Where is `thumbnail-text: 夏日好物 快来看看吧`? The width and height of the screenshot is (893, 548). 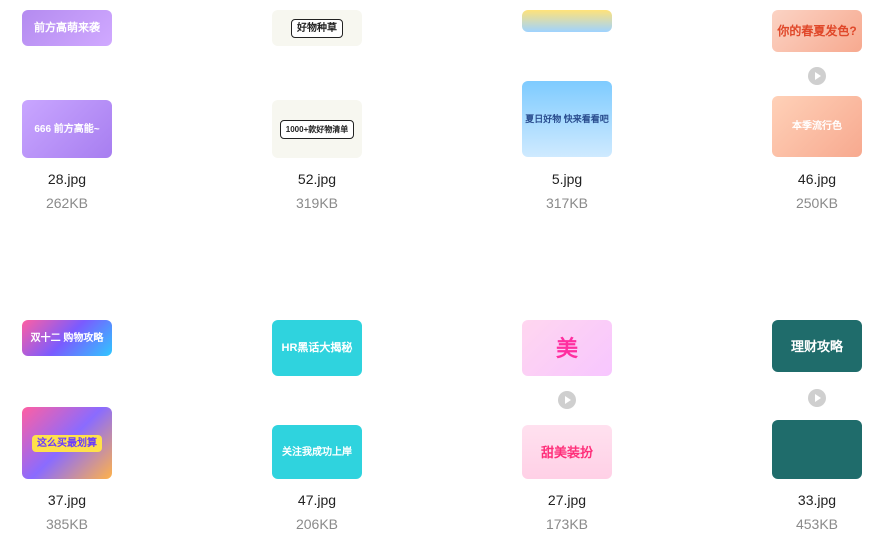 thumbnail-text: 夏日好物 快来看看吧 is located at coordinates (567, 118).